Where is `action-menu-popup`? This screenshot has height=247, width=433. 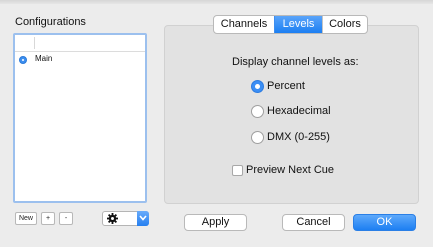 action-menu-popup is located at coordinates (125, 218).